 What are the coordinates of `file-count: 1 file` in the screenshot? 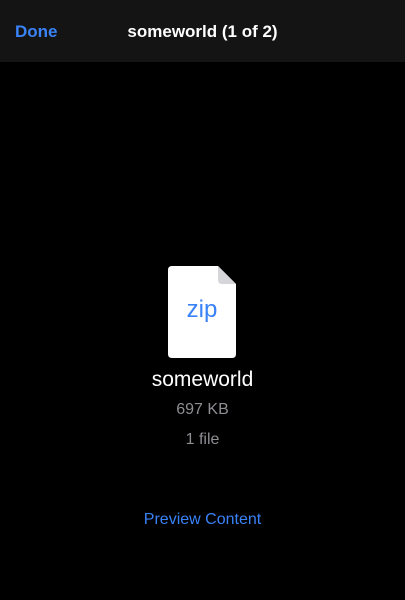 It's located at (202, 439).